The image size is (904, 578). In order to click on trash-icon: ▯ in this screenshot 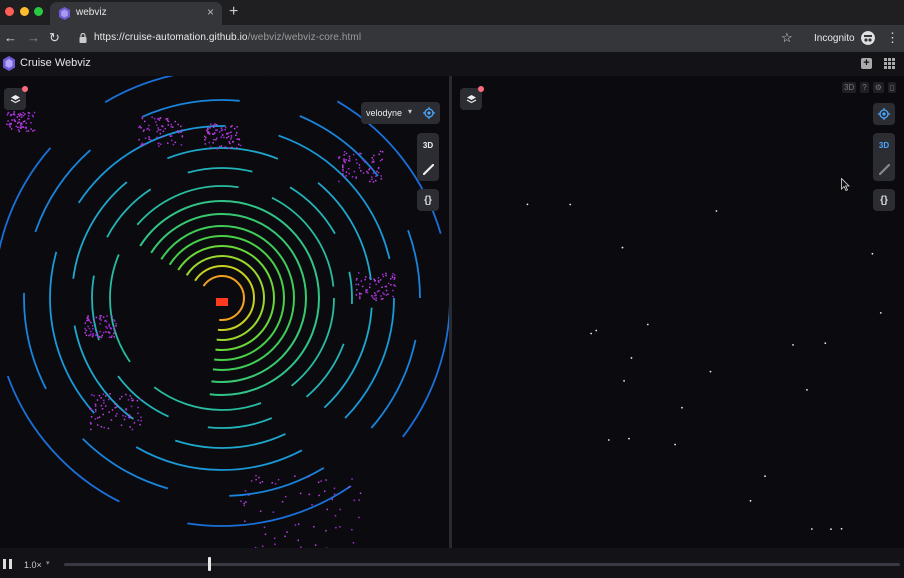, I will do `click(892, 87)`.